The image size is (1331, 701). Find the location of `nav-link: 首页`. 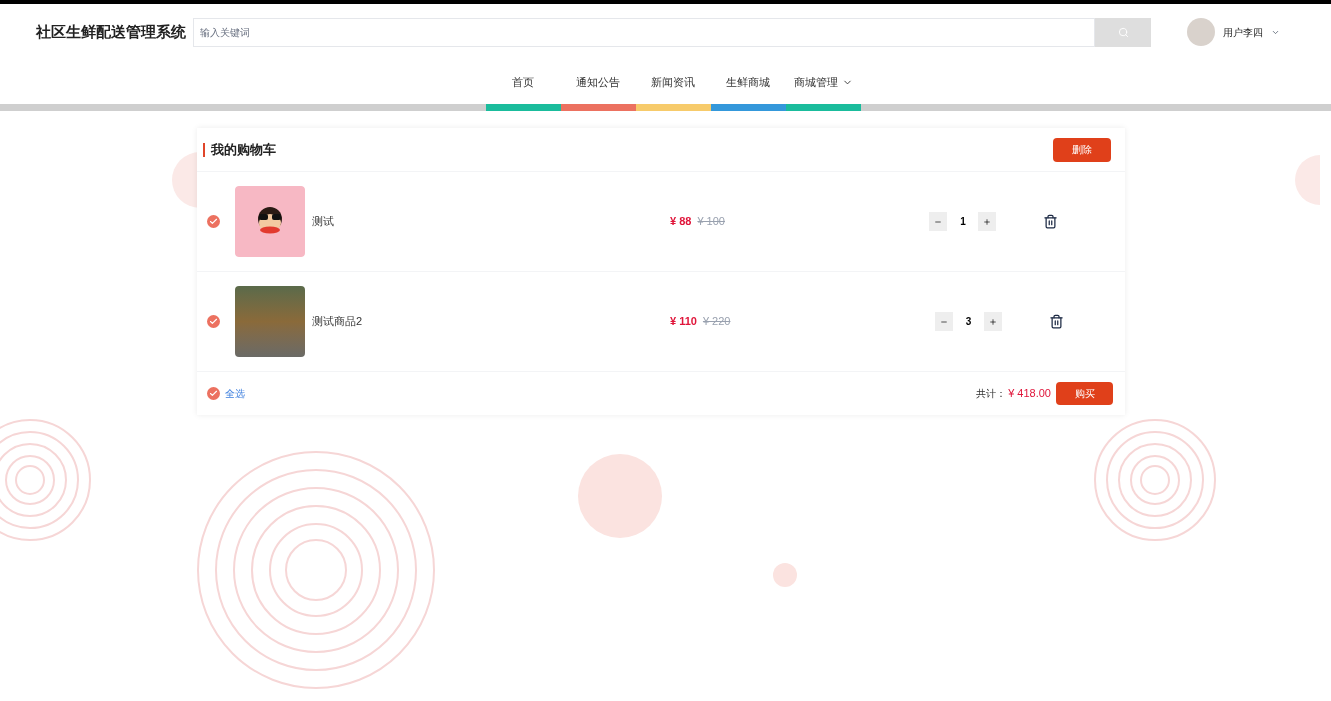

nav-link: 首页 is located at coordinates (523, 82).